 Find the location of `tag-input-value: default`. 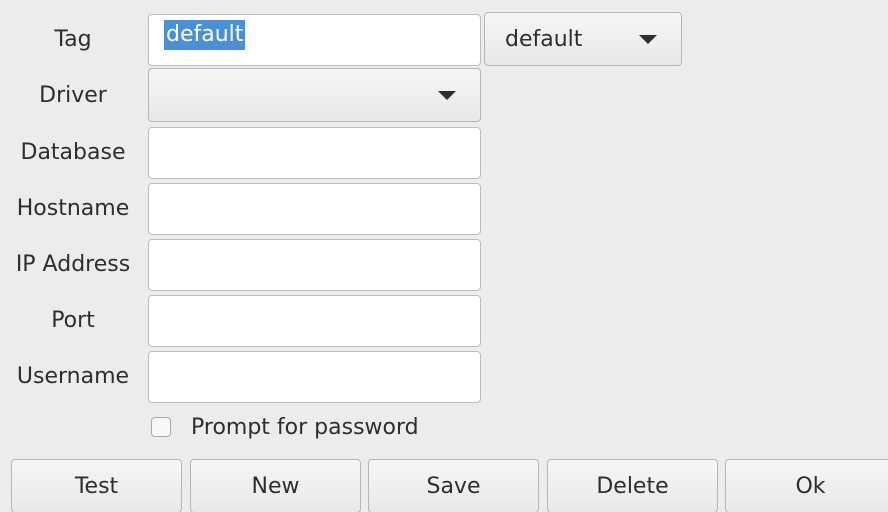

tag-input-value: default is located at coordinates (205, 35).